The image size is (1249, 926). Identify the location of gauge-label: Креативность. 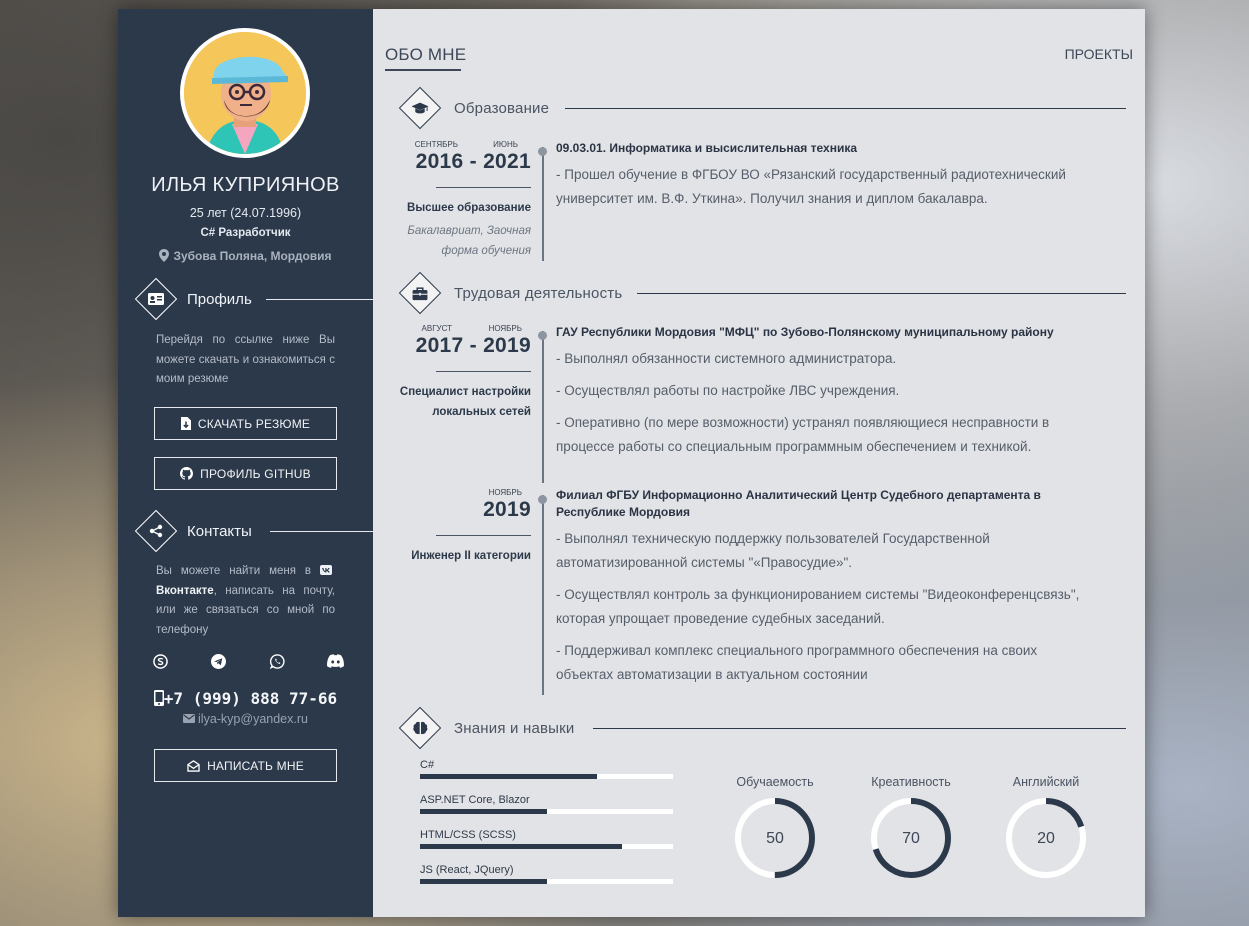
(911, 782).